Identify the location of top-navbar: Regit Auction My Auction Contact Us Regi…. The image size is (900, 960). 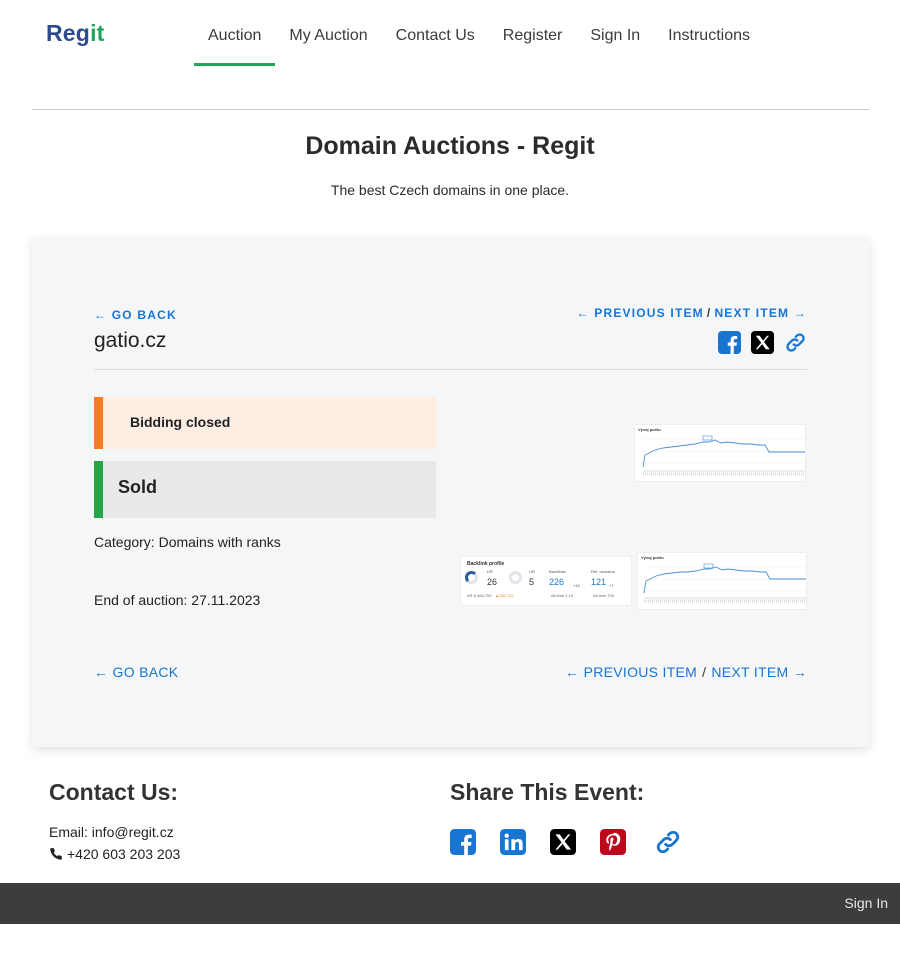
(450, 35).